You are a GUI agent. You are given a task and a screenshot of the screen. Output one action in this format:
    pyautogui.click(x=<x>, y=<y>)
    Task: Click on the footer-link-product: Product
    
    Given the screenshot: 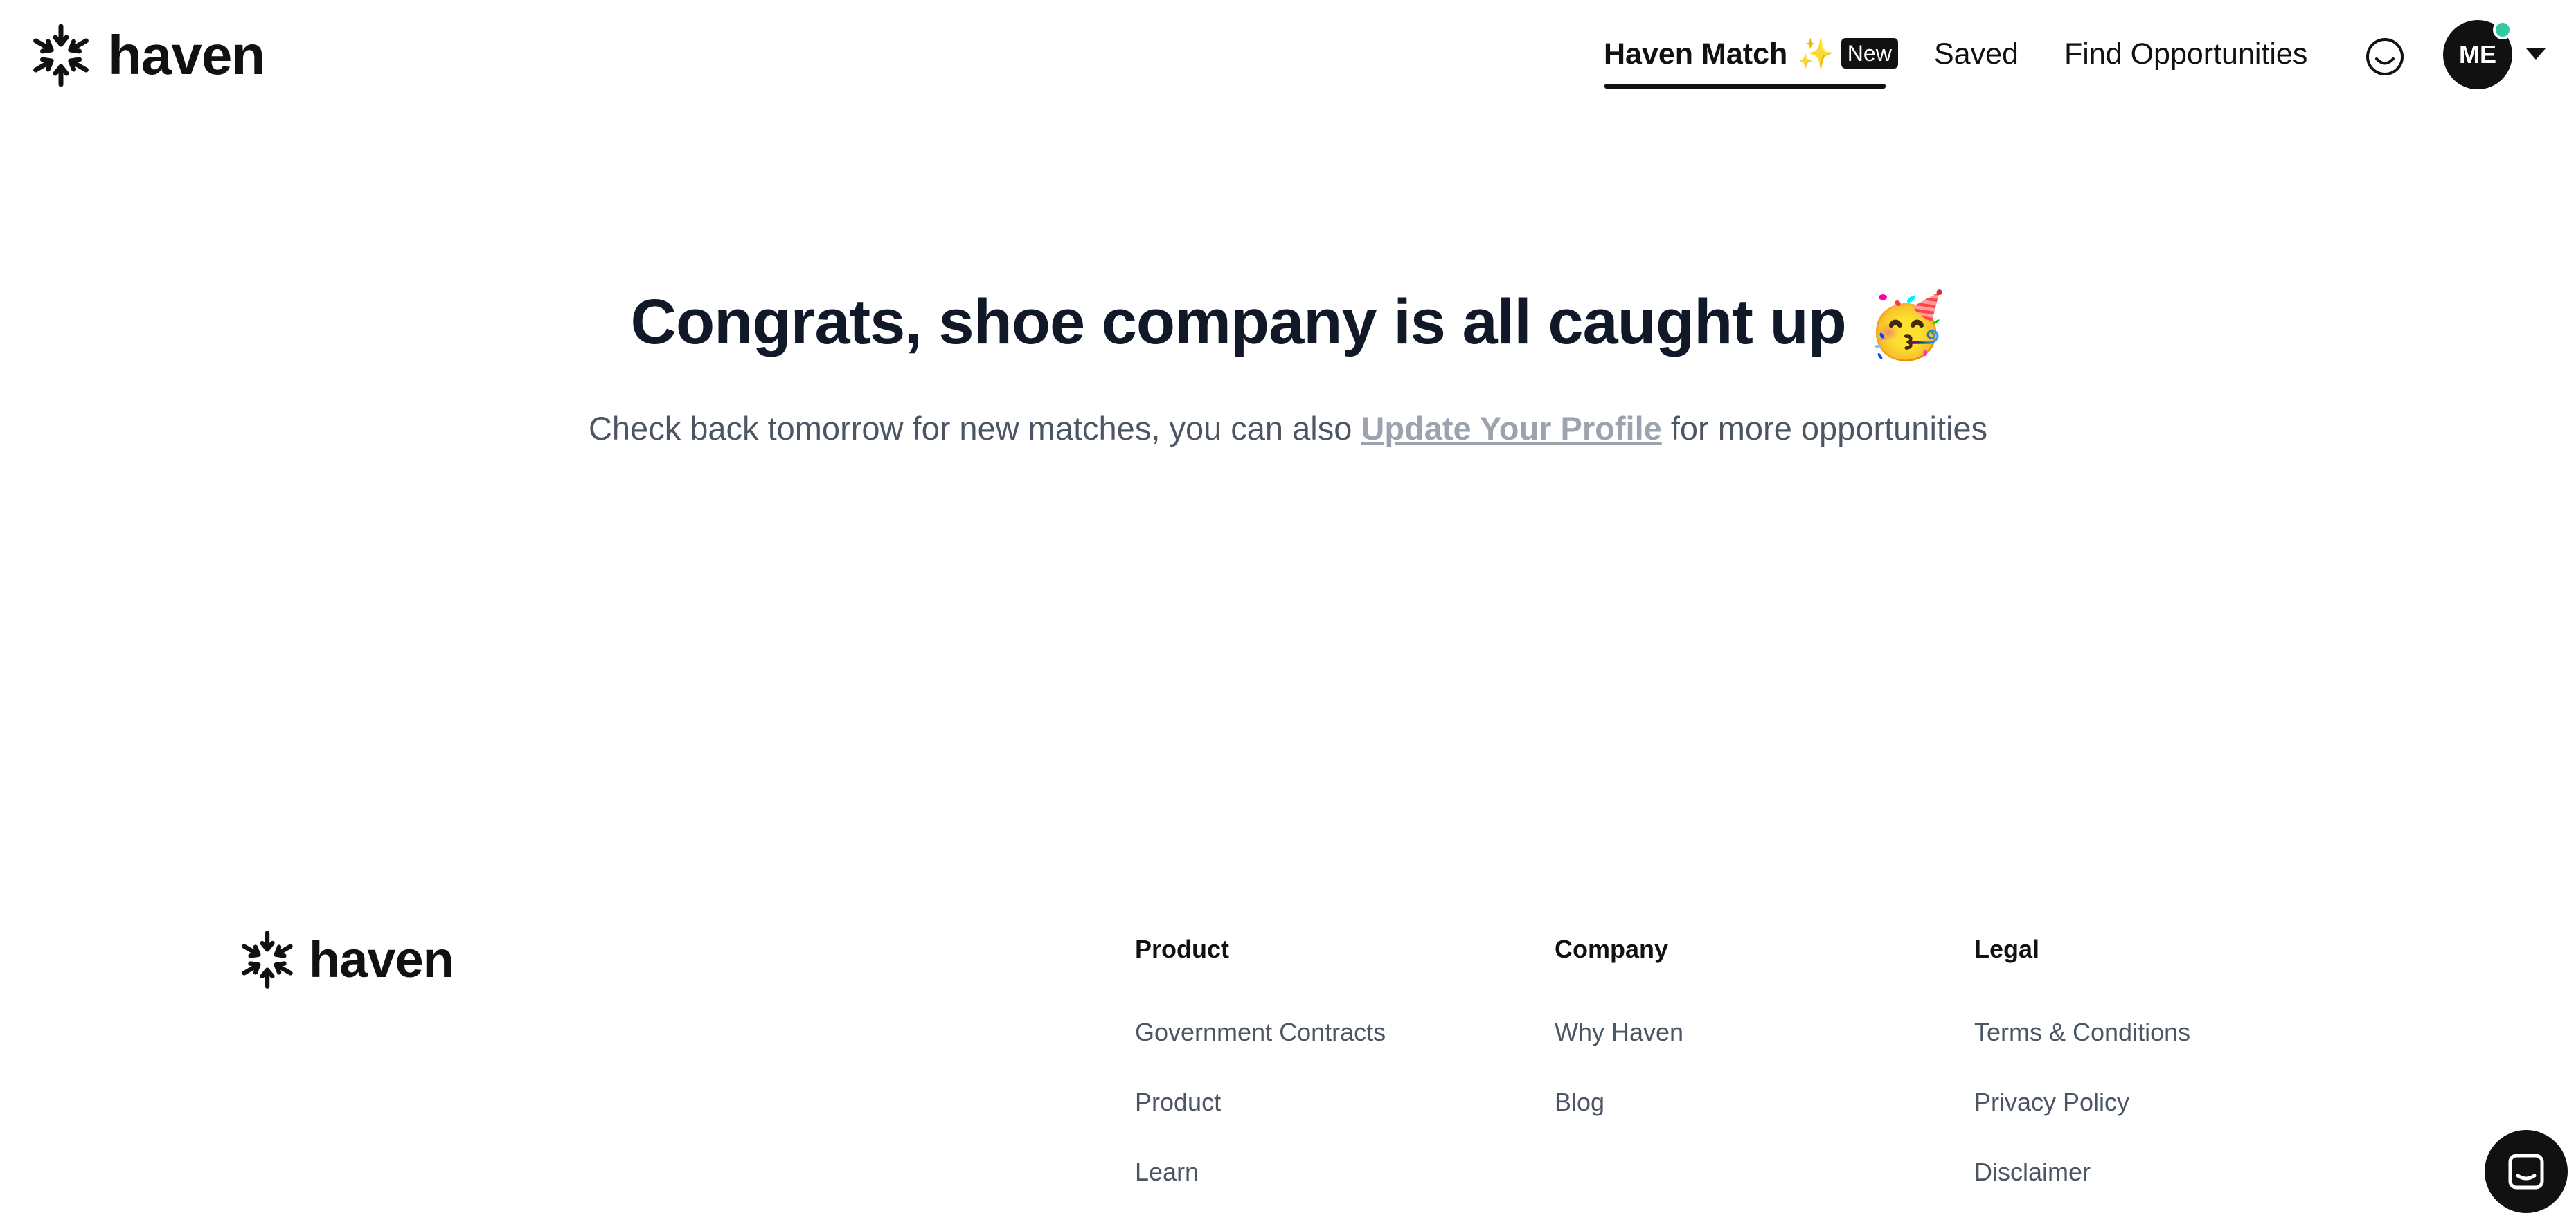 What is the action you would take?
    pyautogui.click(x=1260, y=1102)
    